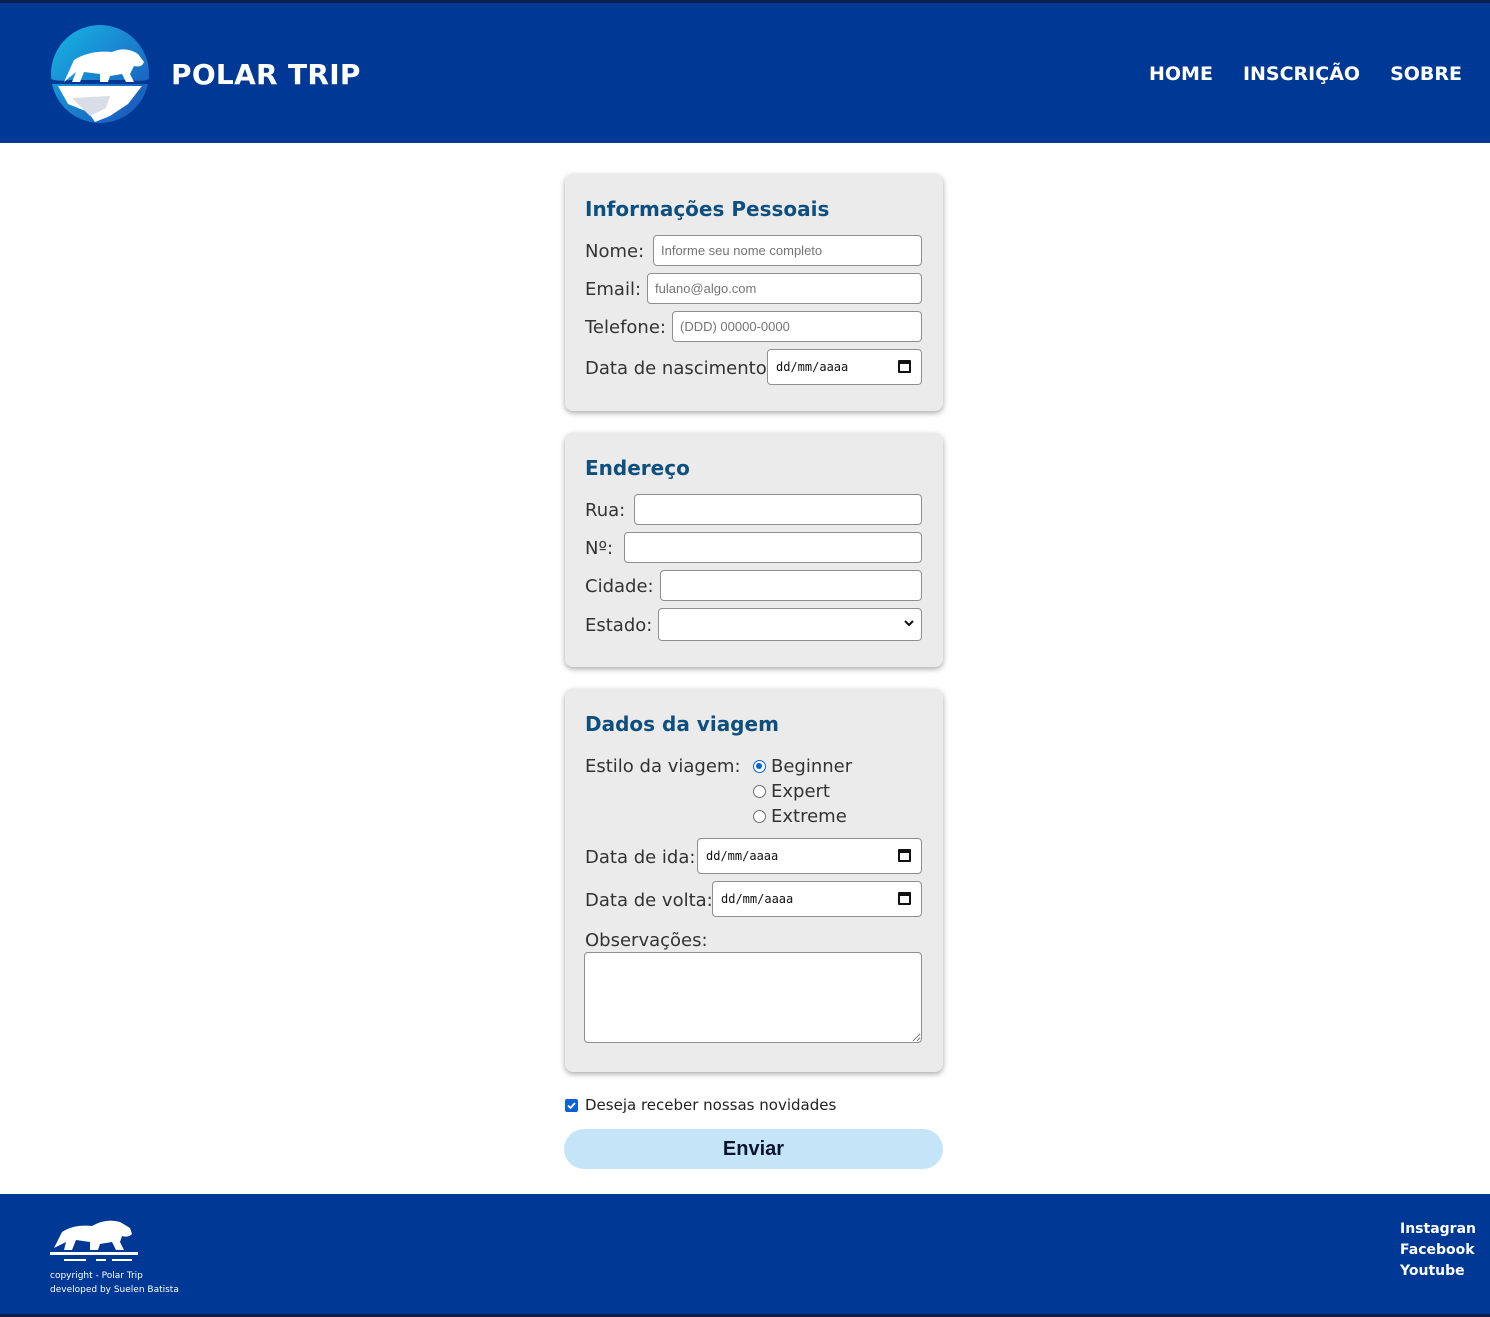  I want to click on nav-inscricao: INSCRIÇÃO, so click(1301, 74).